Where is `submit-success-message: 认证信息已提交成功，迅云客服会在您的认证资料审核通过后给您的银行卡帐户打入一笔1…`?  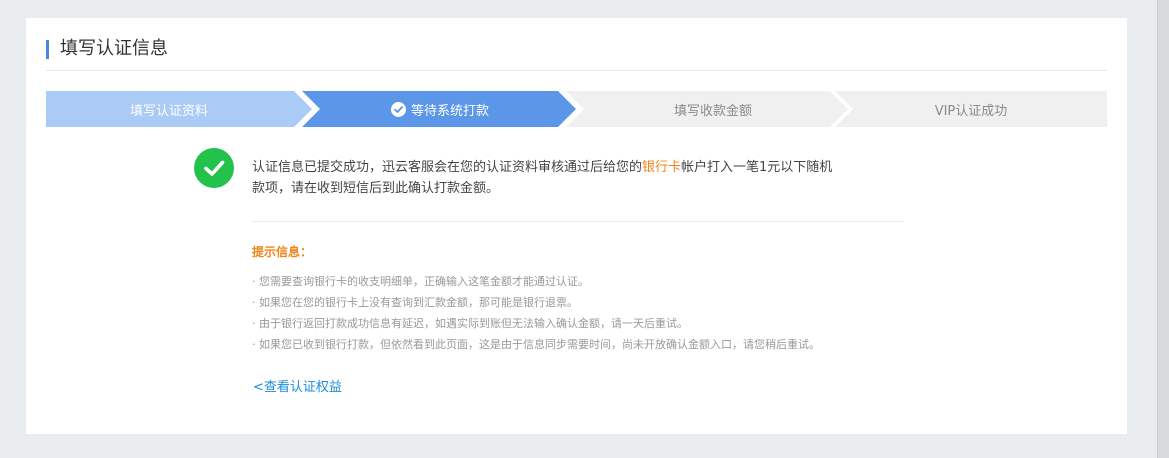 submit-success-message: 认证信息已提交成功，迅云客服会在您的认证资料审核通过后给您的银行卡帐户打入一笔1… is located at coordinates (572, 178).